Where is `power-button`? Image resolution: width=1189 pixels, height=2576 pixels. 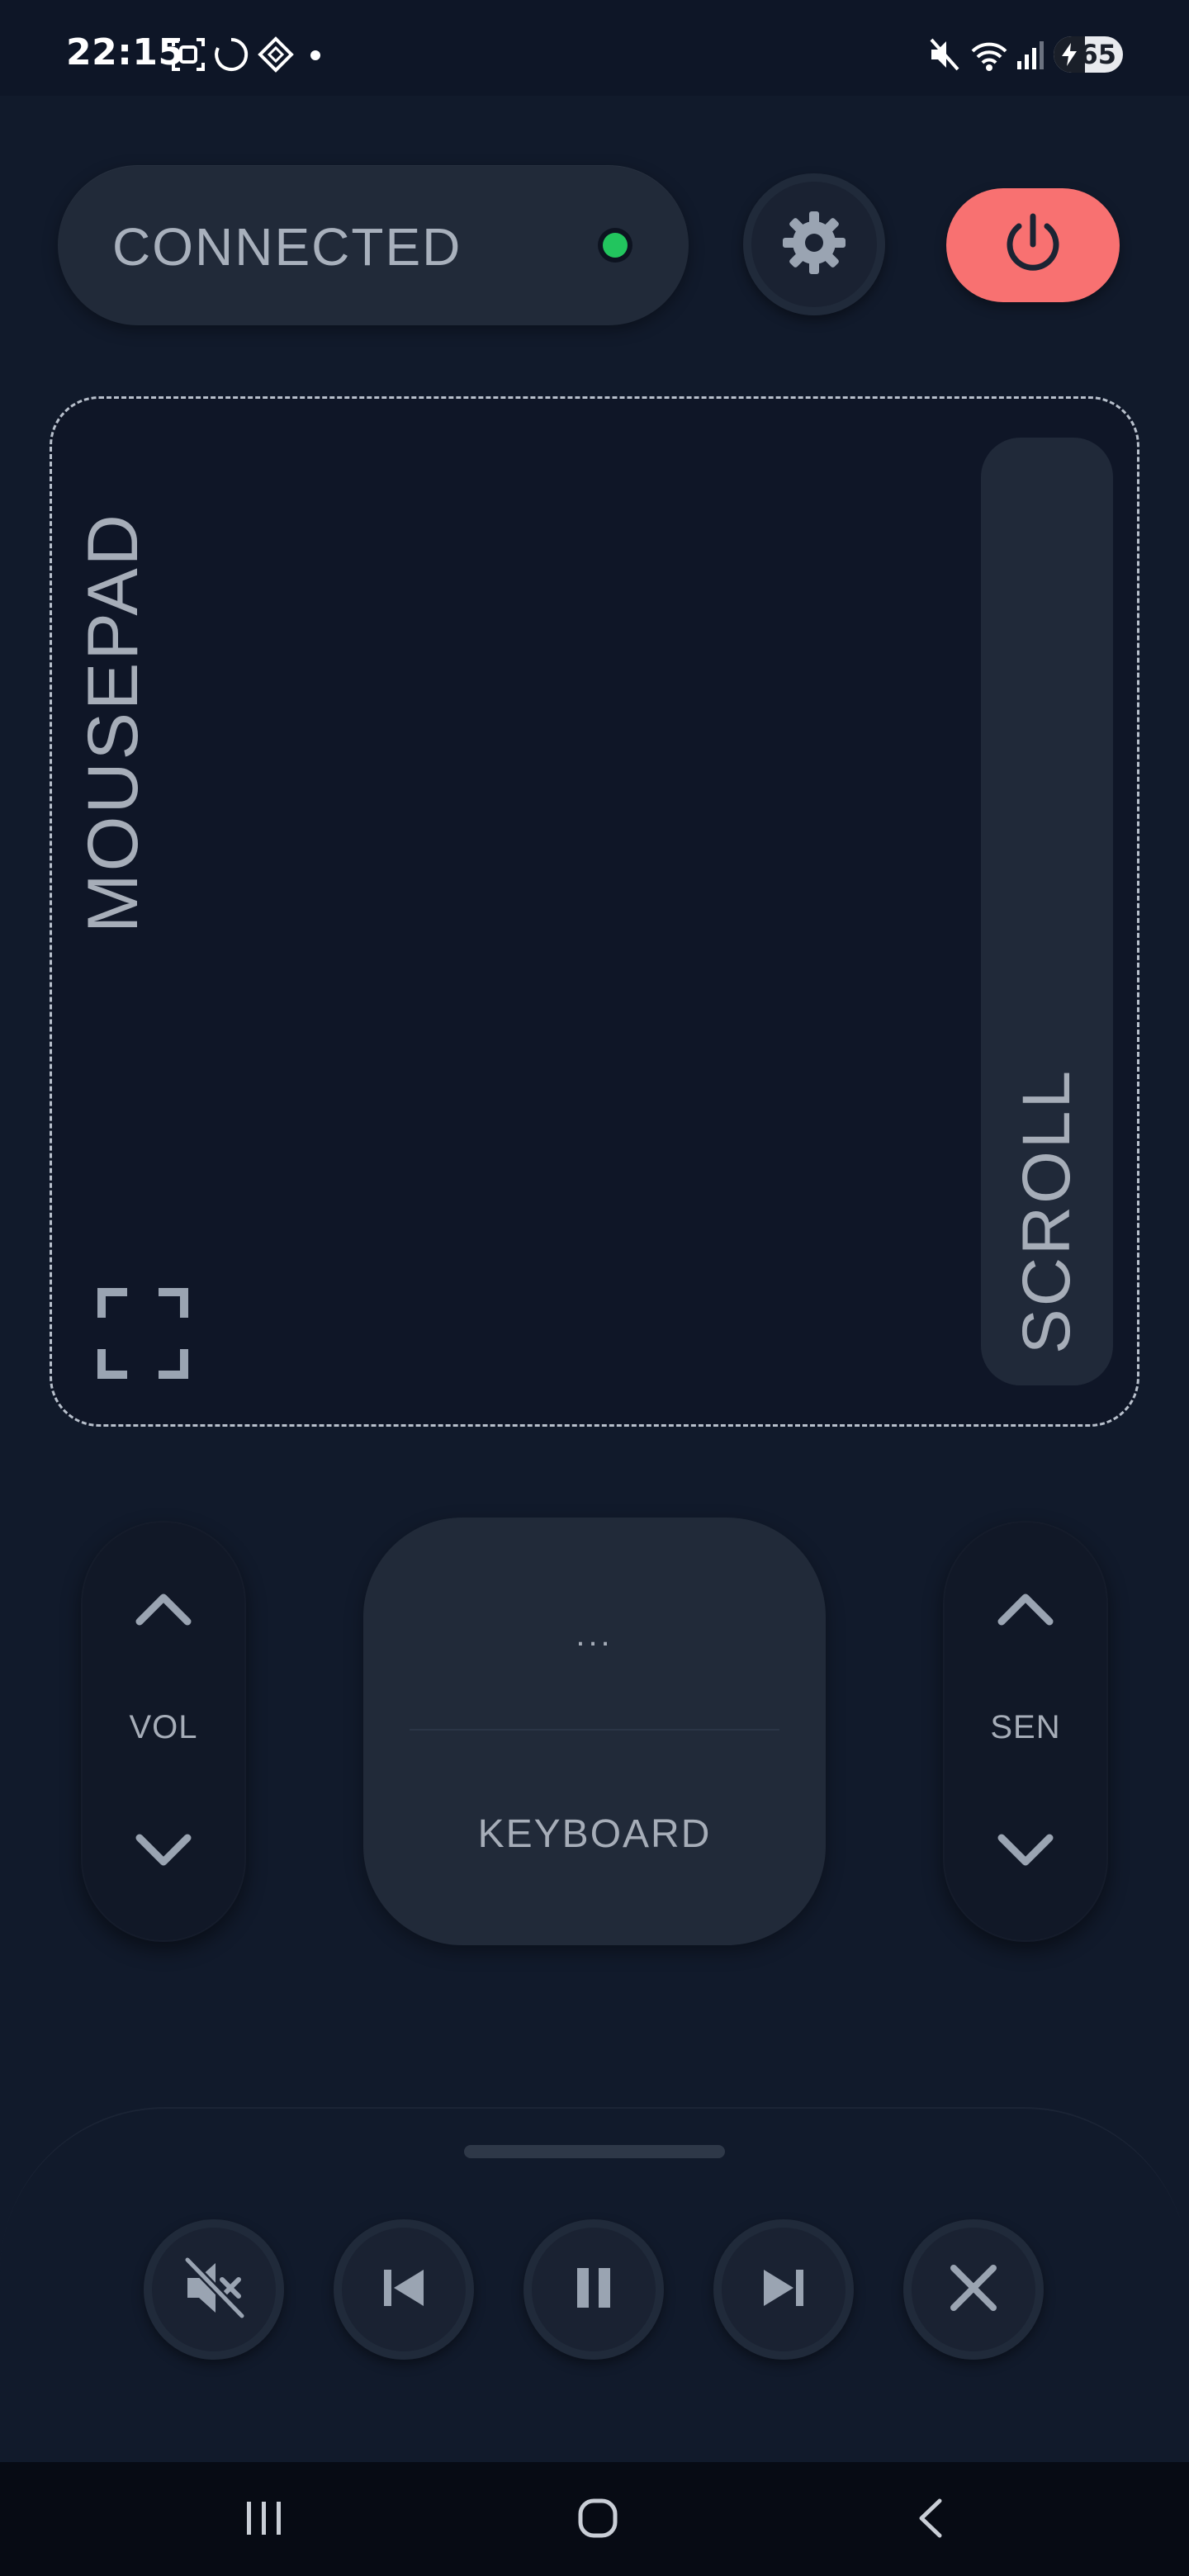
power-button is located at coordinates (1033, 245).